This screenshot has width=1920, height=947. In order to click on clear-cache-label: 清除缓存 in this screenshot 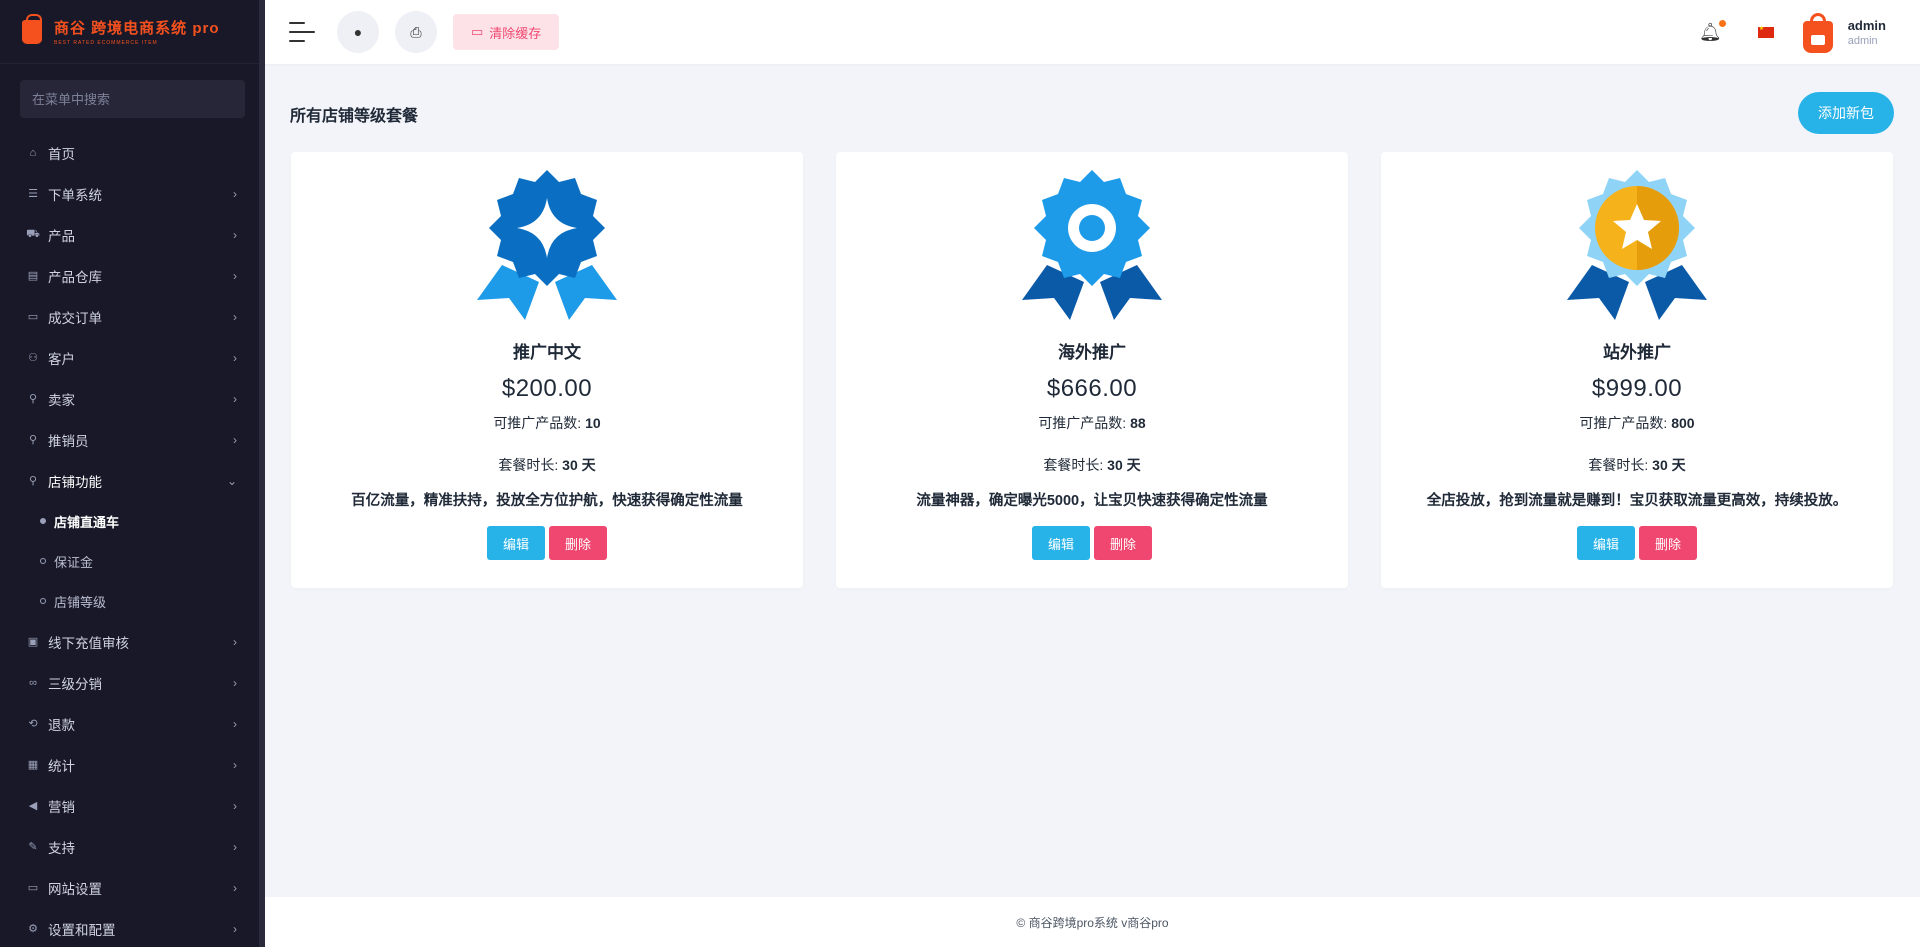, I will do `click(515, 33)`.